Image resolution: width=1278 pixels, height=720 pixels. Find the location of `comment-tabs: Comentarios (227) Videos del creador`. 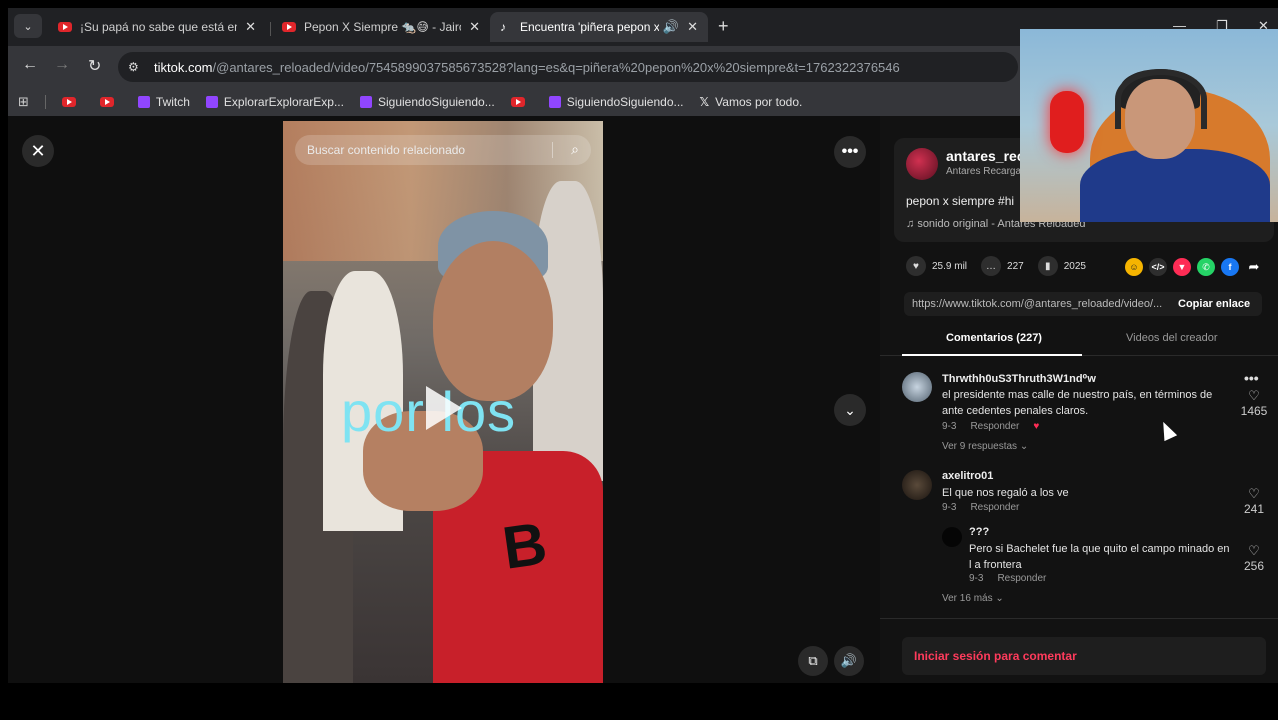

comment-tabs: Comentarios (227) Videos del creador is located at coordinates (1079, 339).